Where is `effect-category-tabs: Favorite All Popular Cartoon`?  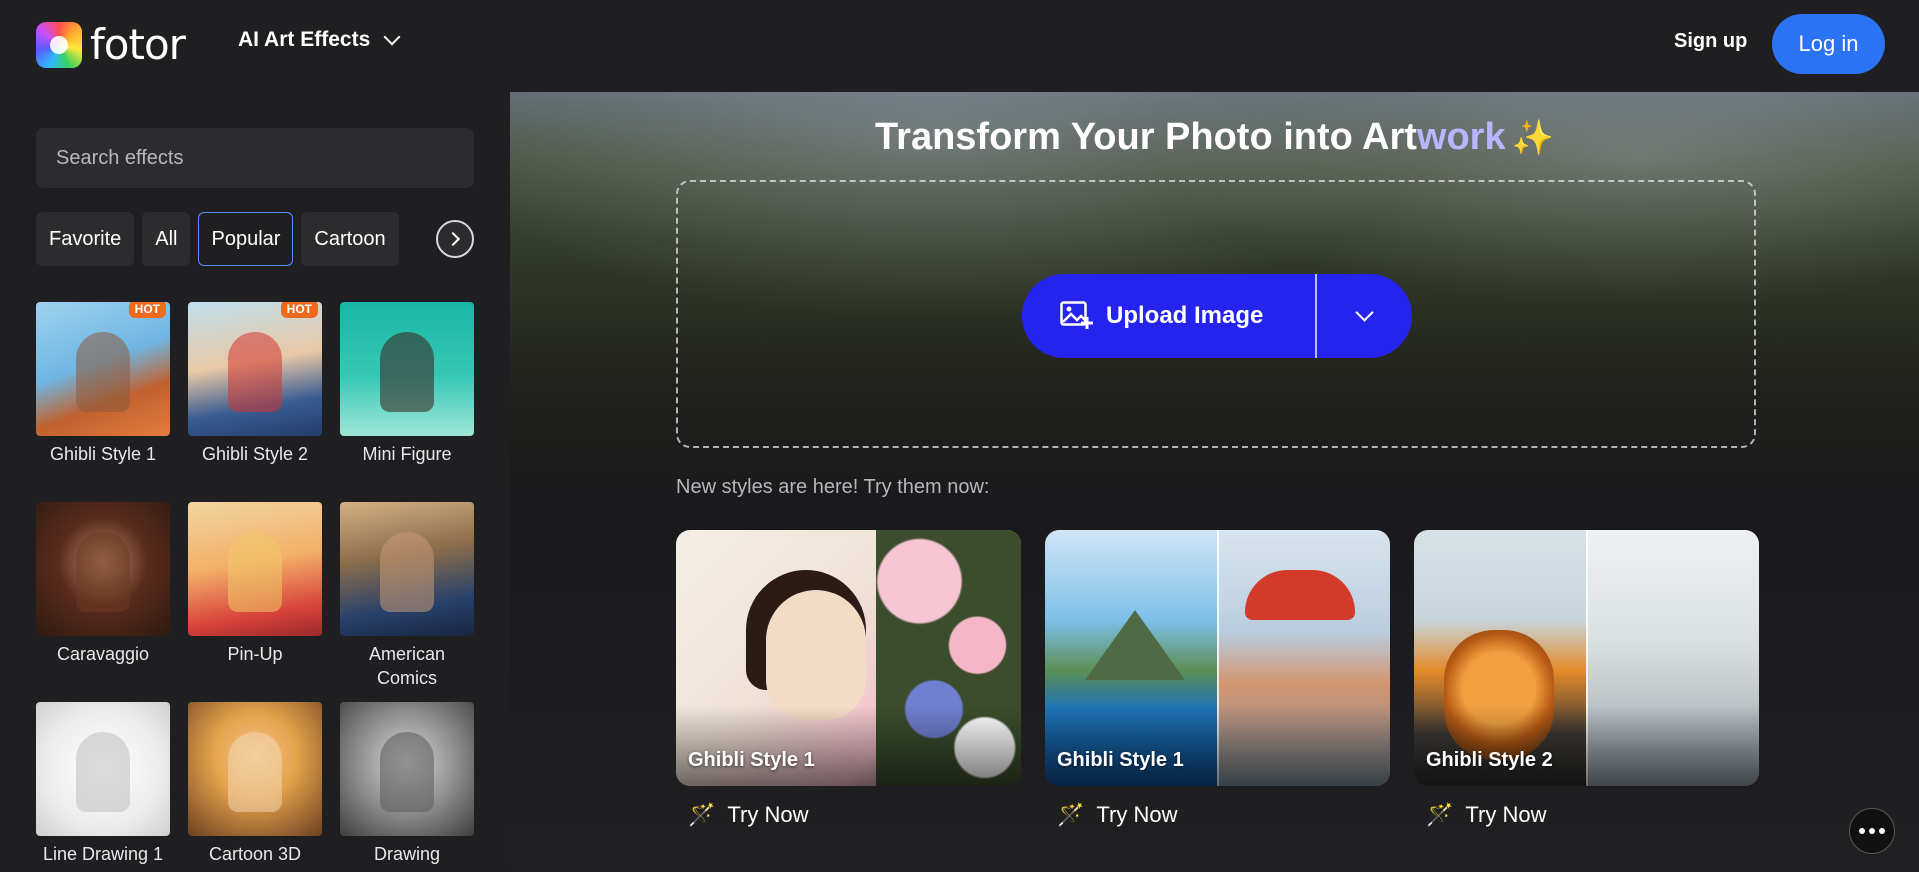
effect-category-tabs: Favorite All Popular Cartoon is located at coordinates (217, 239).